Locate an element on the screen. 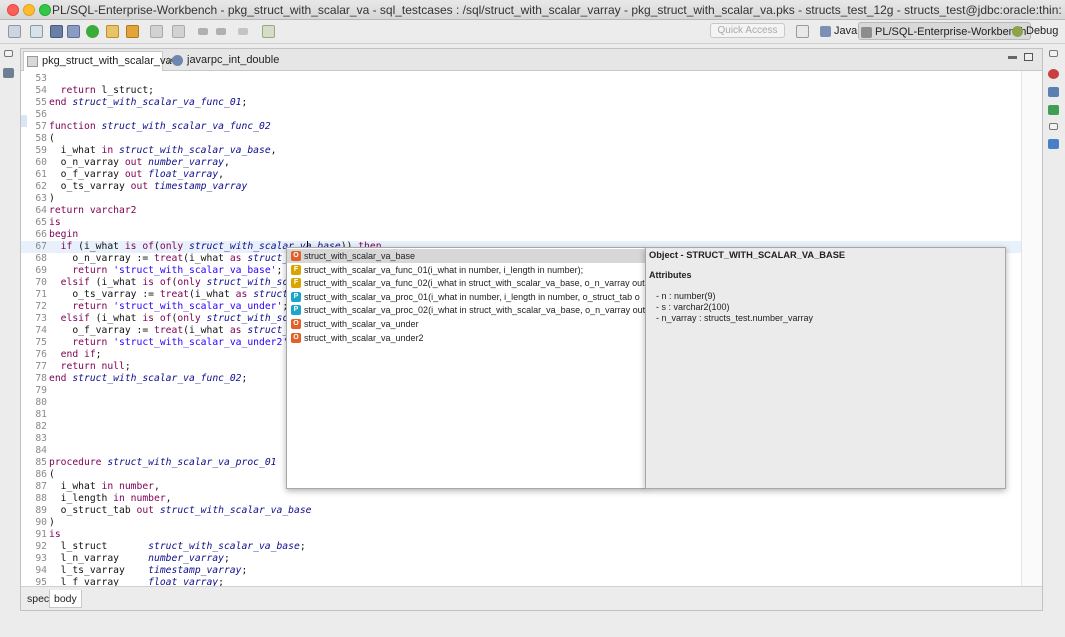 The height and width of the screenshot is (637, 1065). line-number: 75 is located at coordinates (41, 342).